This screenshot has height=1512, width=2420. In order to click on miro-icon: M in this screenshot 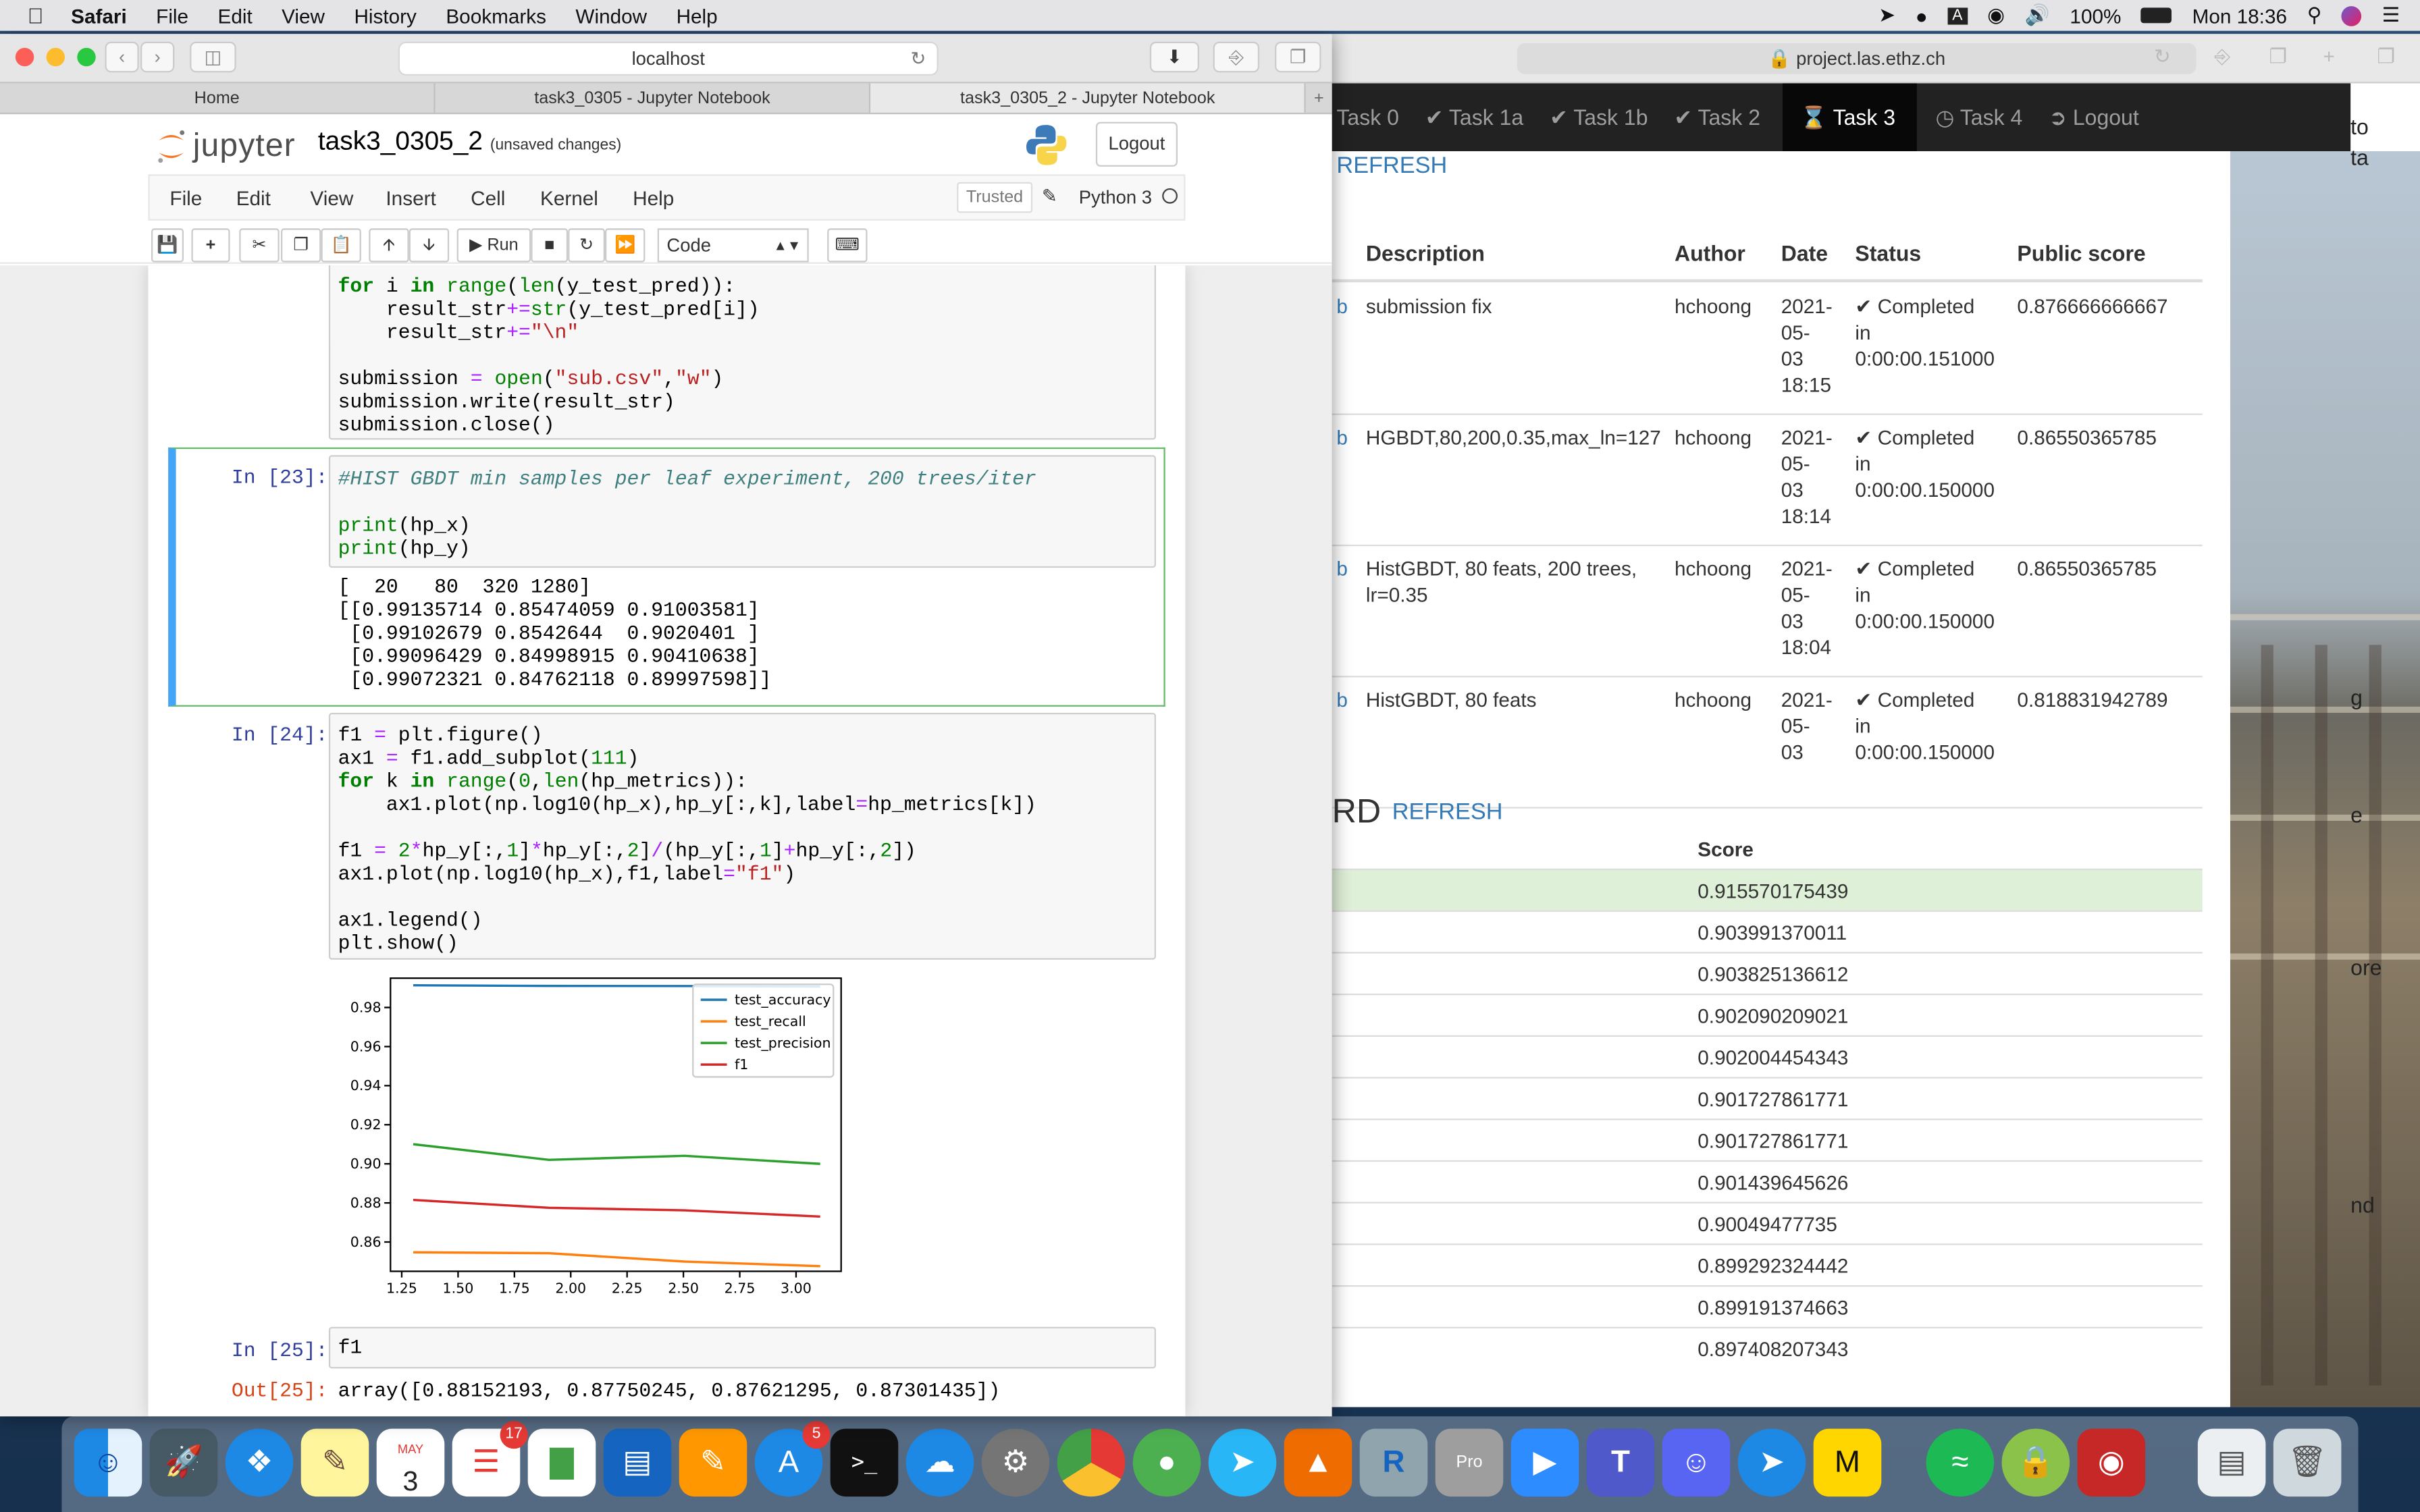, I will do `click(1847, 1462)`.